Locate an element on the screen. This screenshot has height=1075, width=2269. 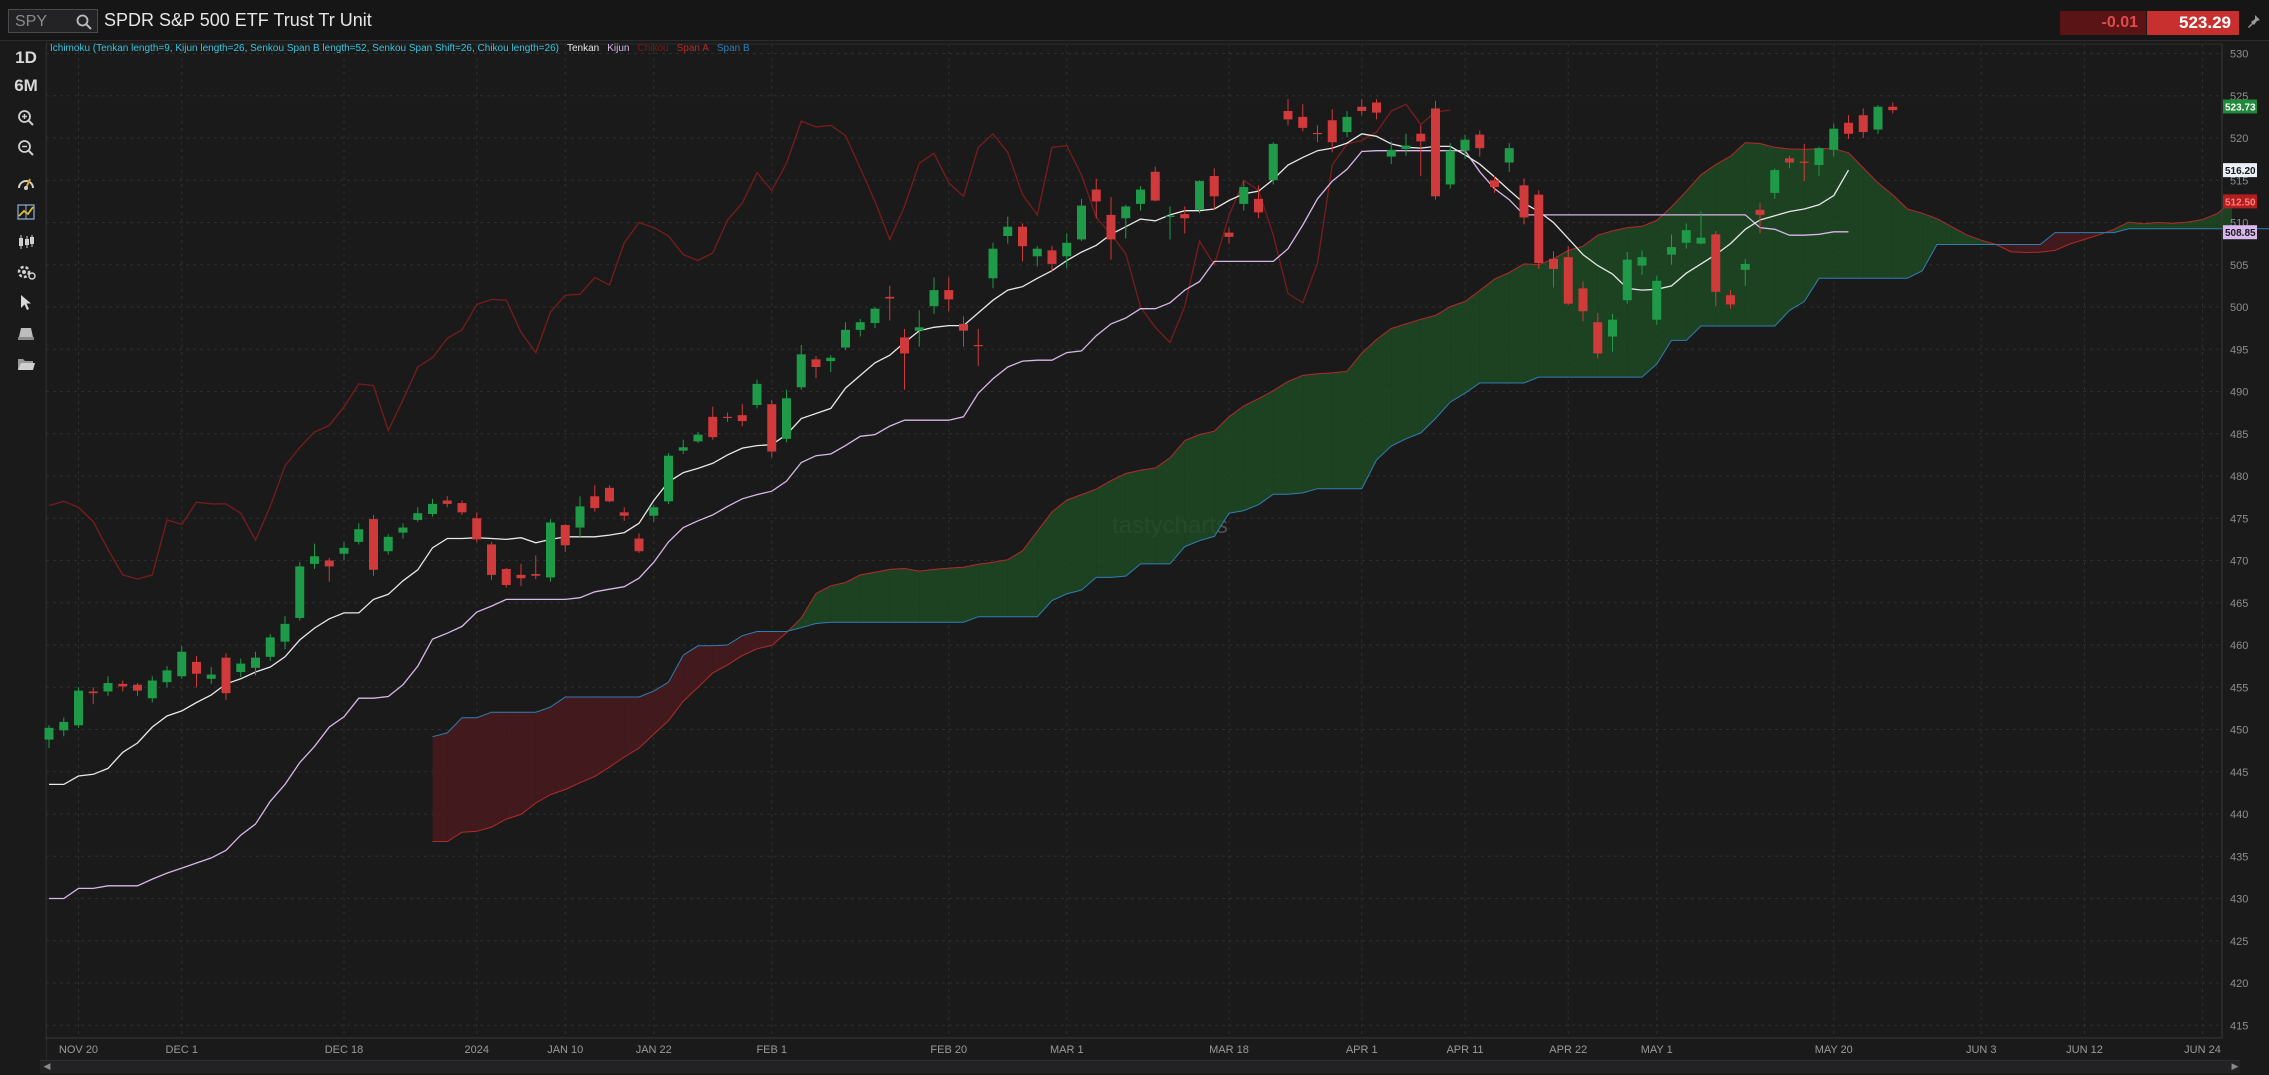
legend-item-tenkan: Tenkan is located at coordinates (583, 48).